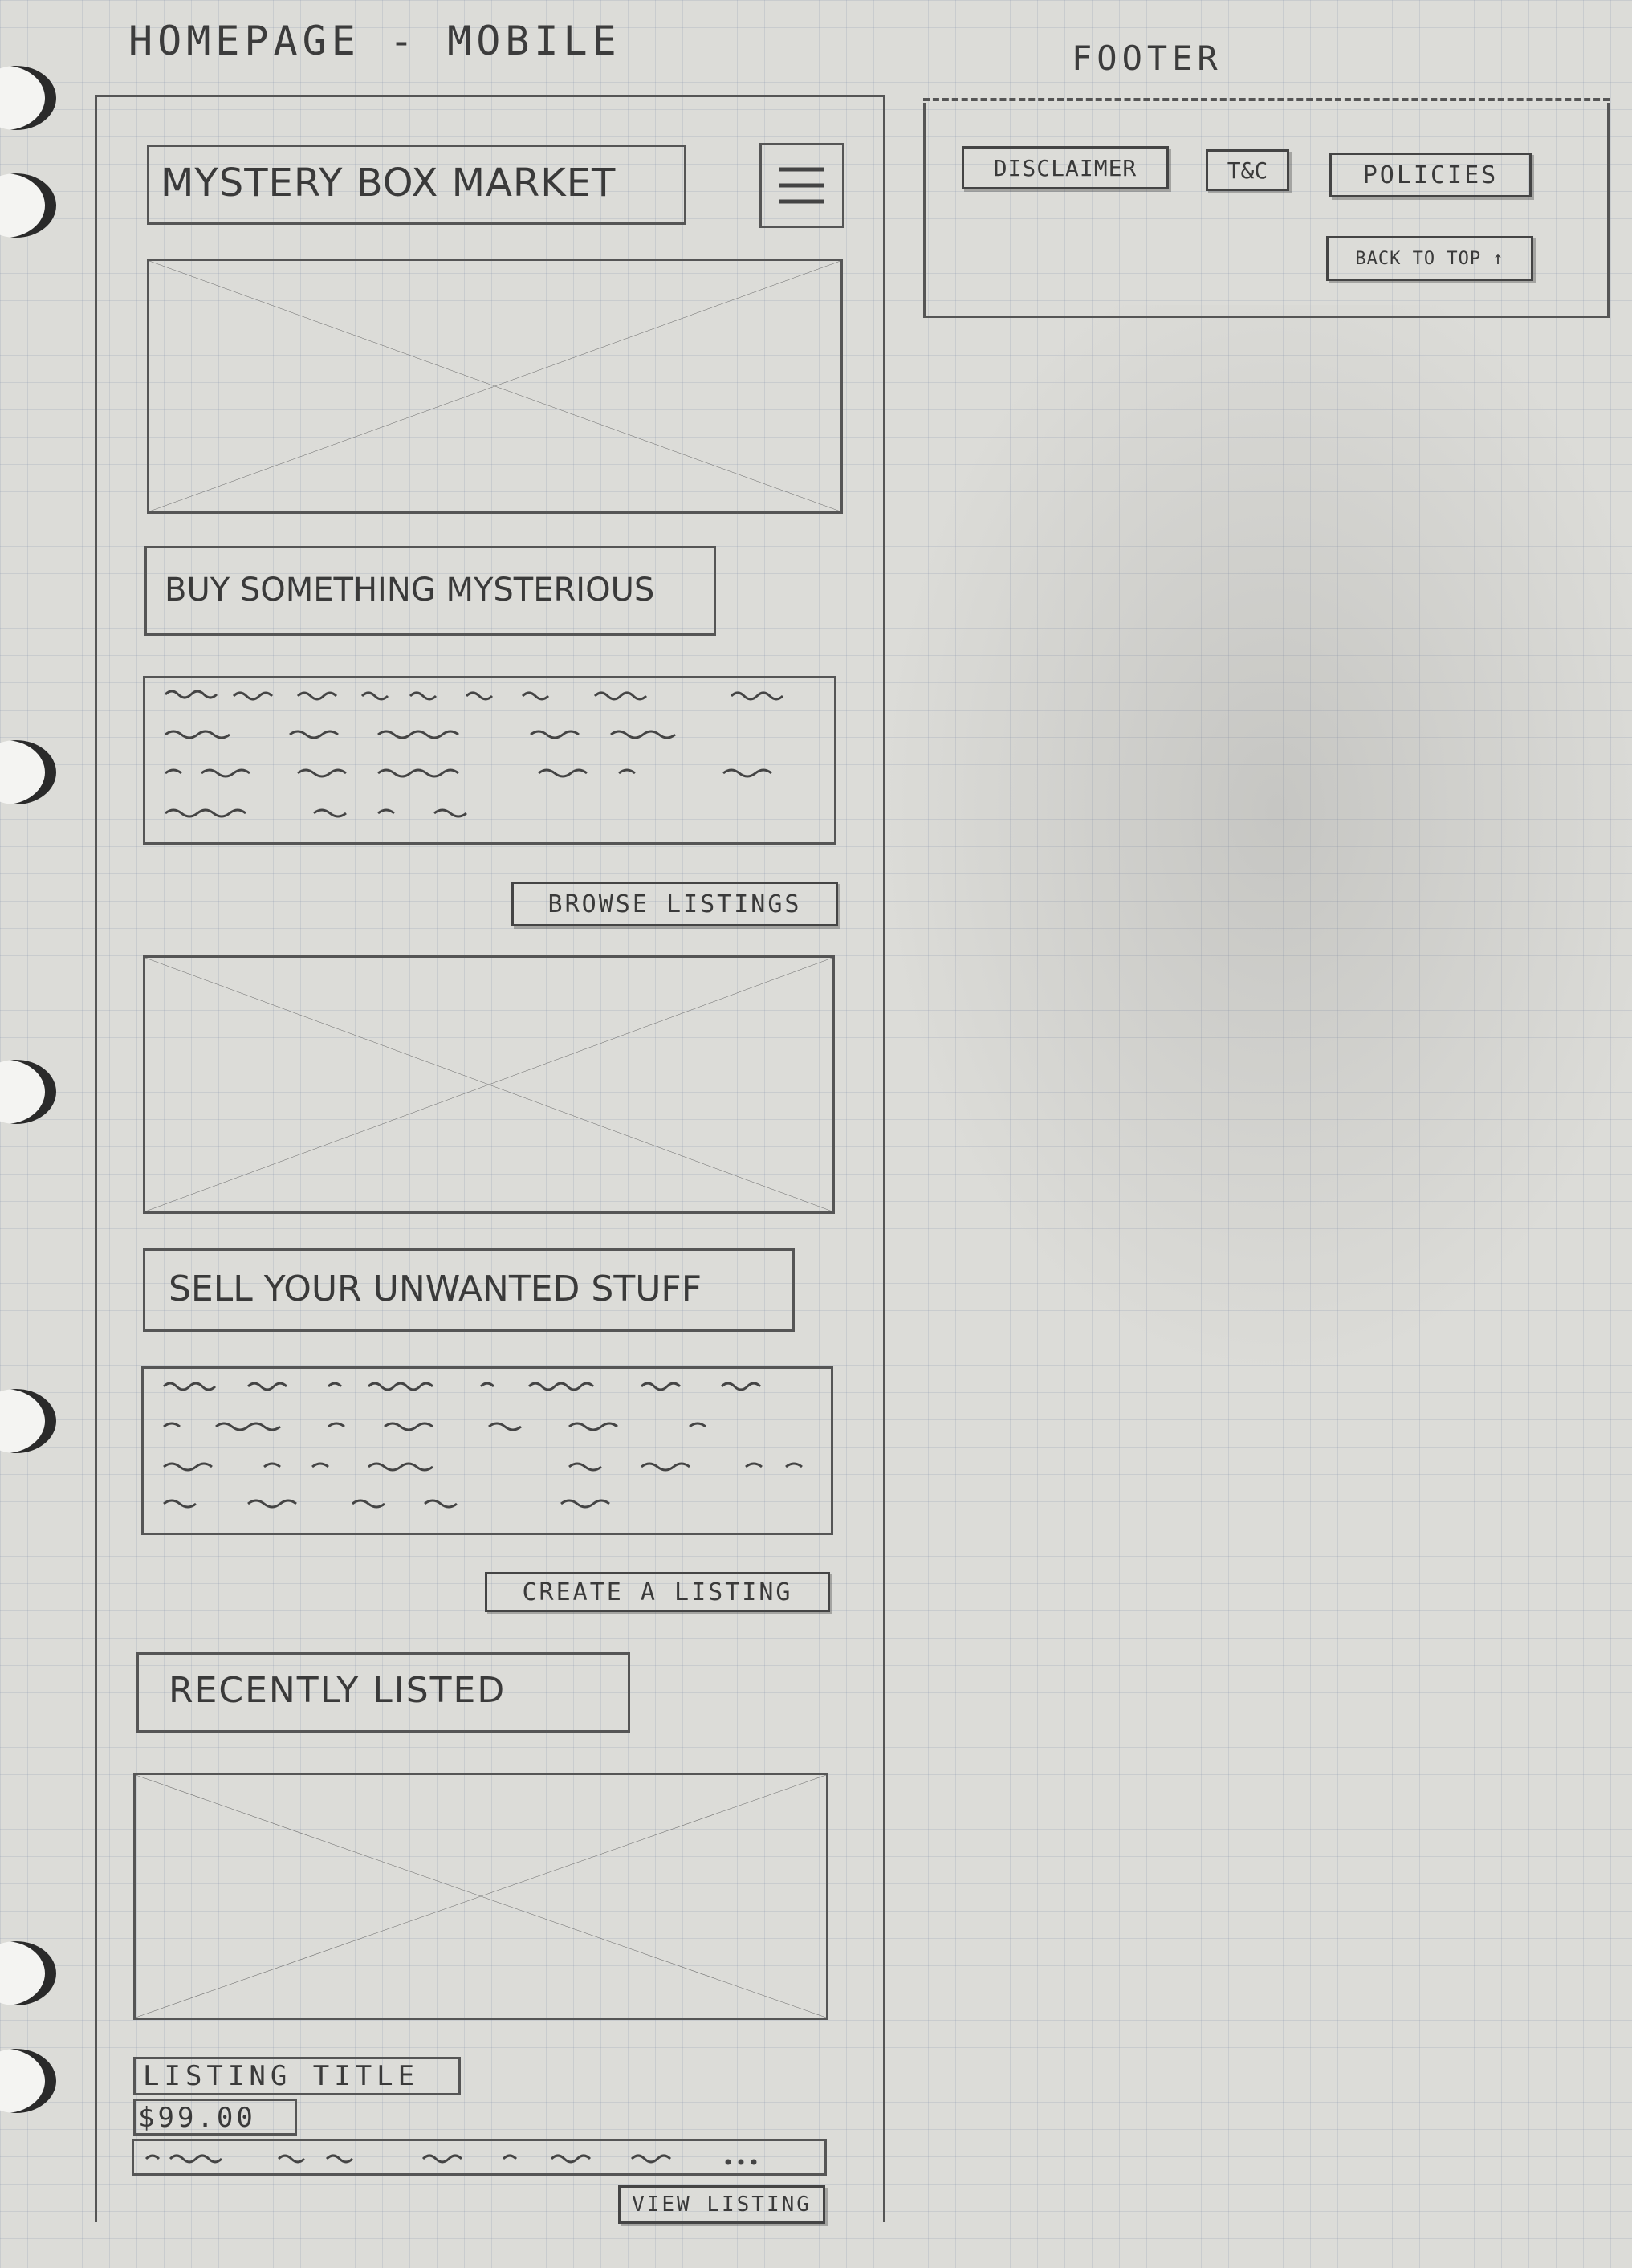 The width and height of the screenshot is (1632, 2268). I want to click on page-title: HOMEPAGE - MOBILE, so click(374, 41).